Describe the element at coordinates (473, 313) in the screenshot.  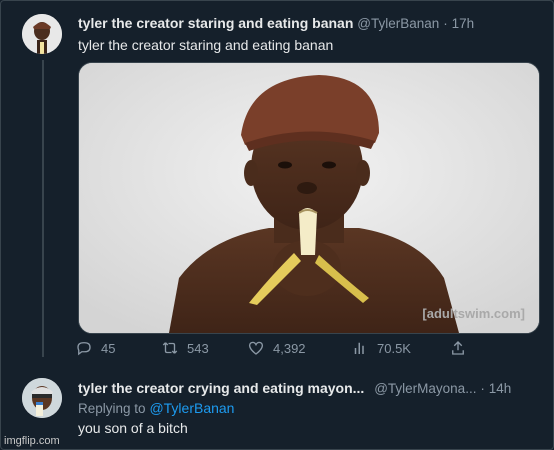
I see `media-watermark: [adultswim.com]` at that location.